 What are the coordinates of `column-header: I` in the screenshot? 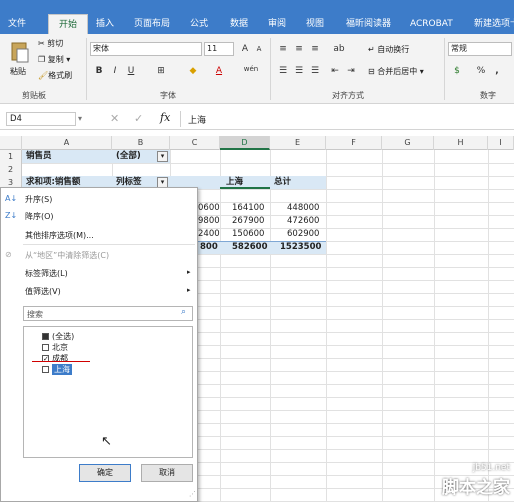 It's located at (501, 143).